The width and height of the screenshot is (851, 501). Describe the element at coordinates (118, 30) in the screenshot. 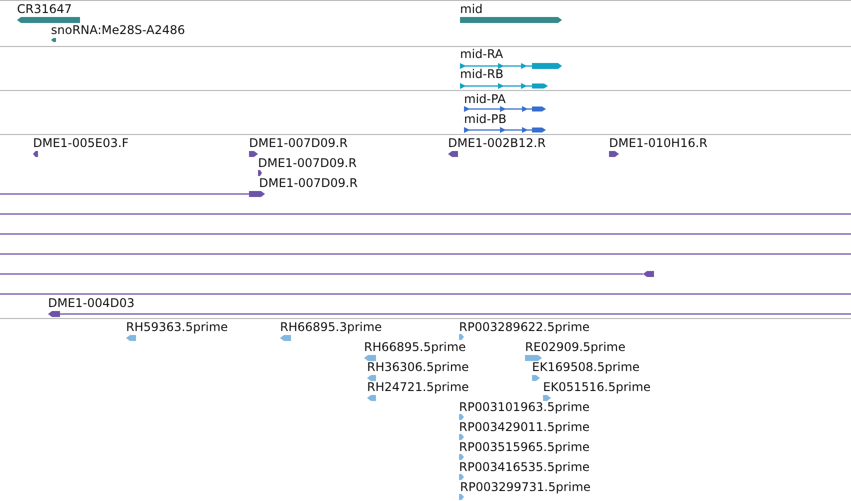

I see `feature-label: snoRNA:Me28S-A2486` at that location.